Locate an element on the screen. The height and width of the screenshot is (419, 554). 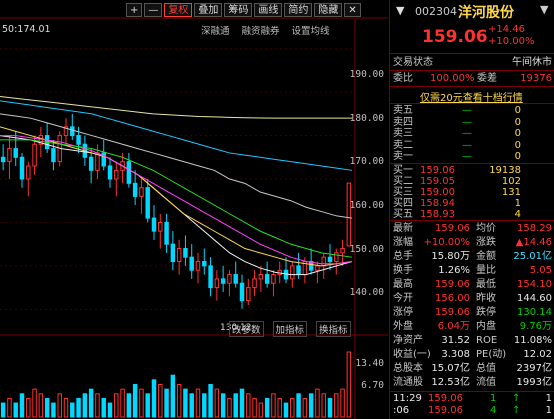
buy-level-price: 158.93 is located at coordinates (437, 214).